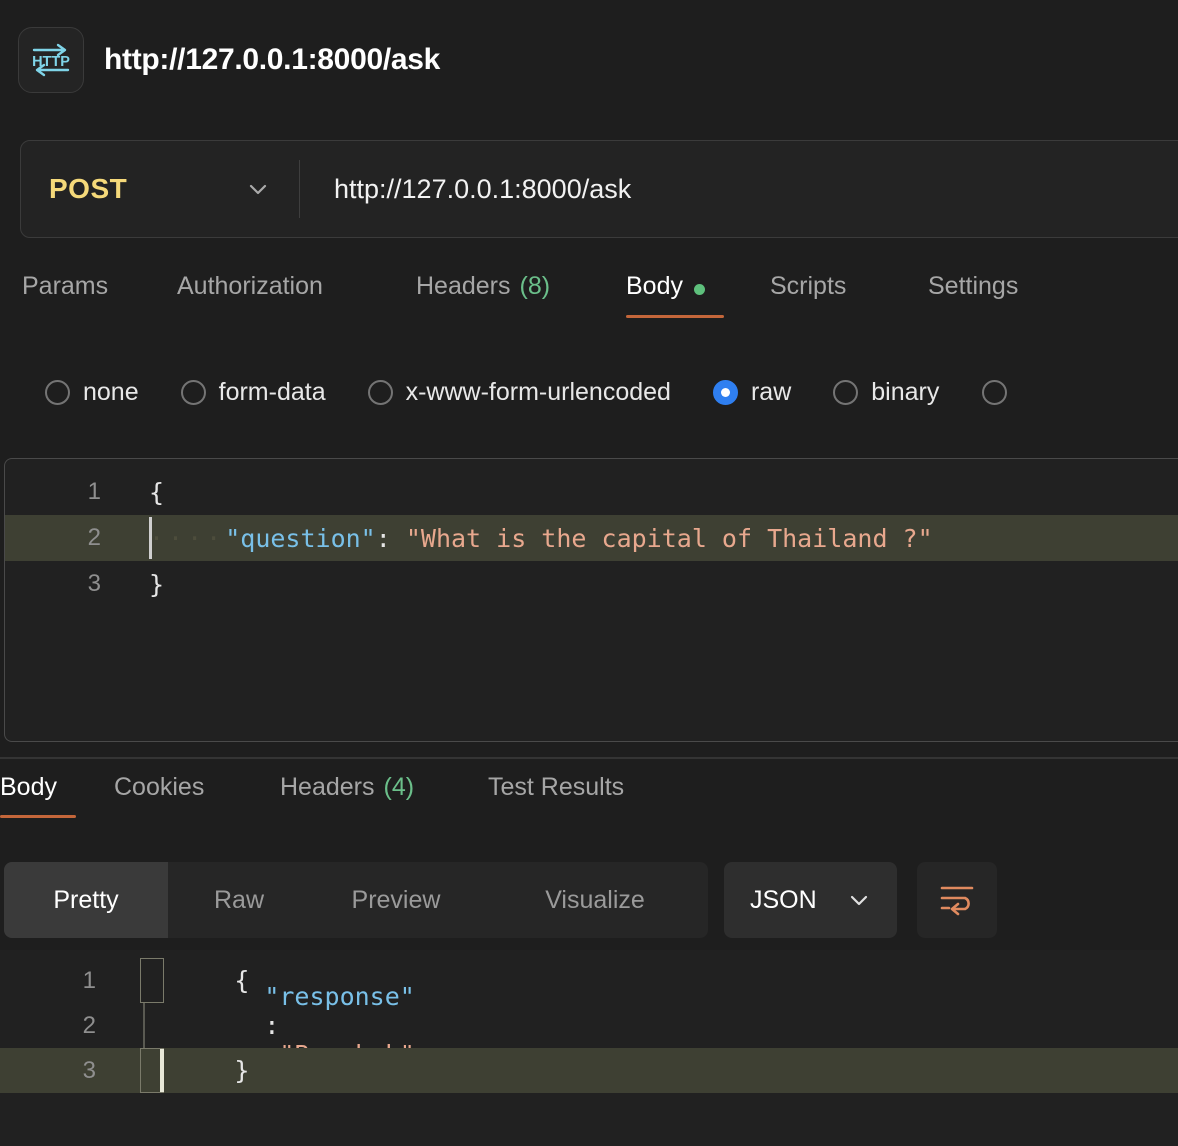 This screenshot has width=1178, height=1146. What do you see at coordinates (300, 538) in the screenshot?
I see `json-key: "question"` at bounding box center [300, 538].